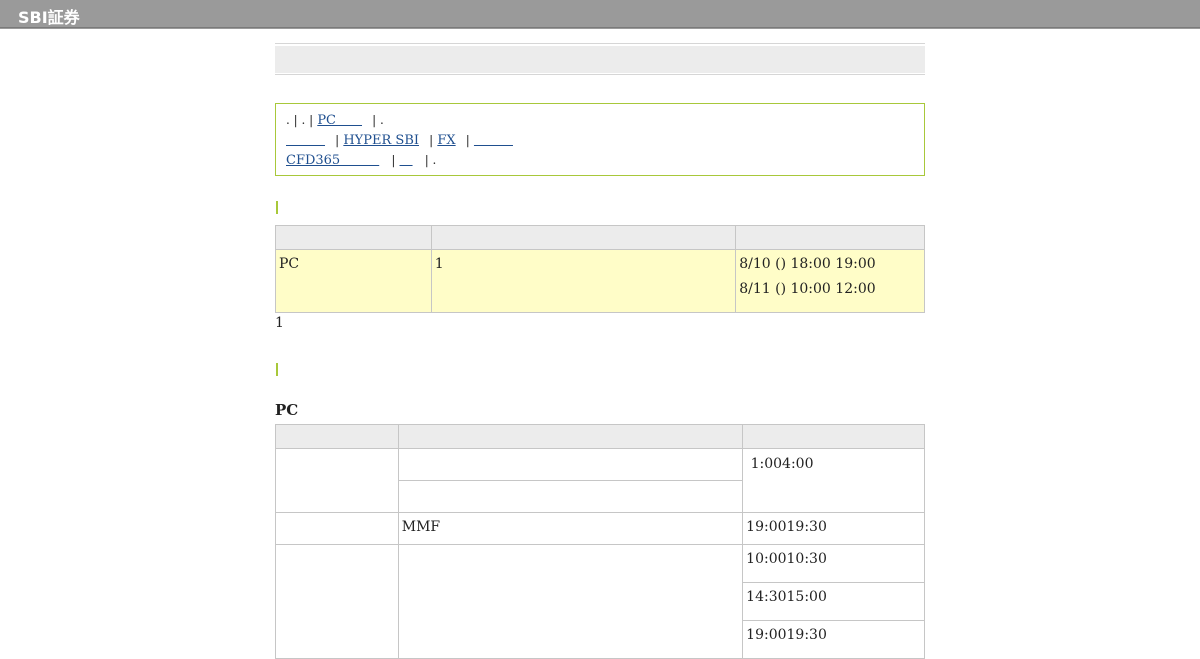  What do you see at coordinates (49, 16) in the screenshot?
I see `sbi-logo: SBI証券` at bounding box center [49, 16].